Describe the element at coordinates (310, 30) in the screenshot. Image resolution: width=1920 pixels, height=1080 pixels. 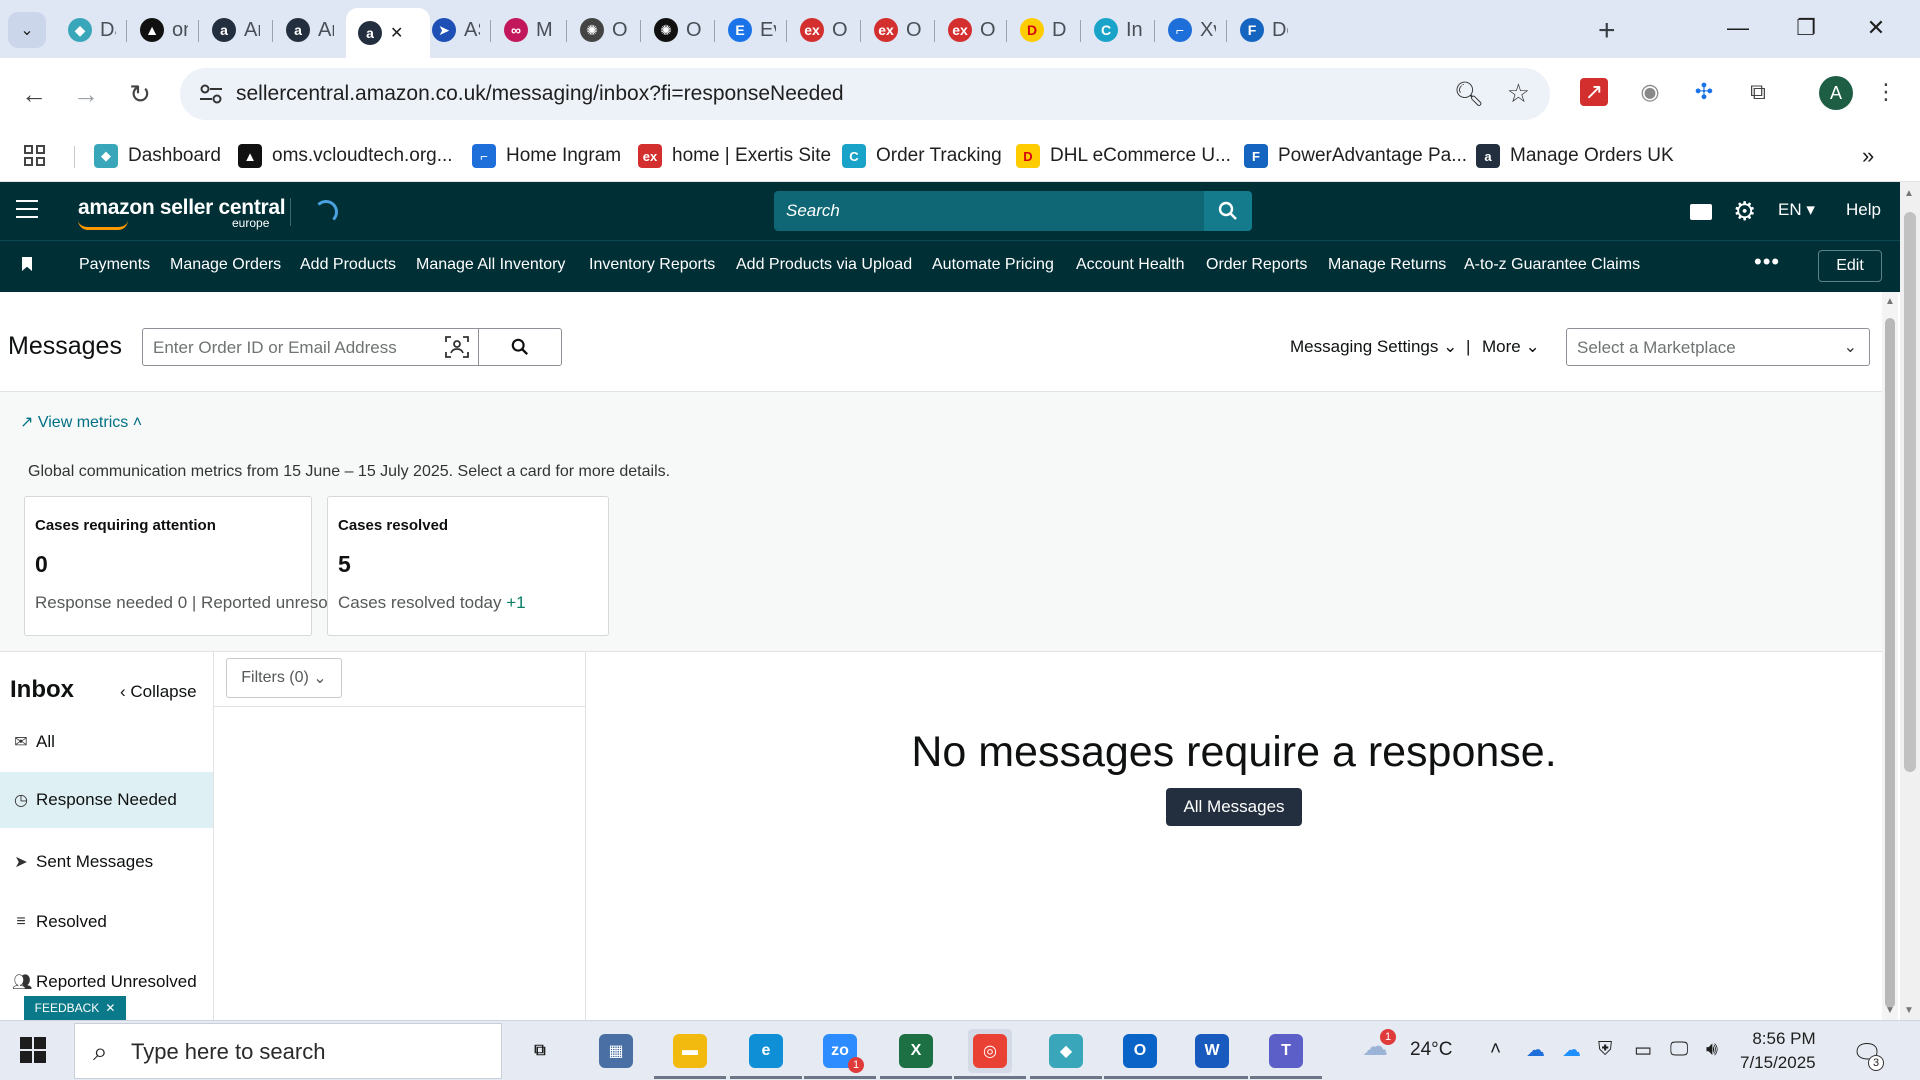
I see `browser-tab: a An` at that location.